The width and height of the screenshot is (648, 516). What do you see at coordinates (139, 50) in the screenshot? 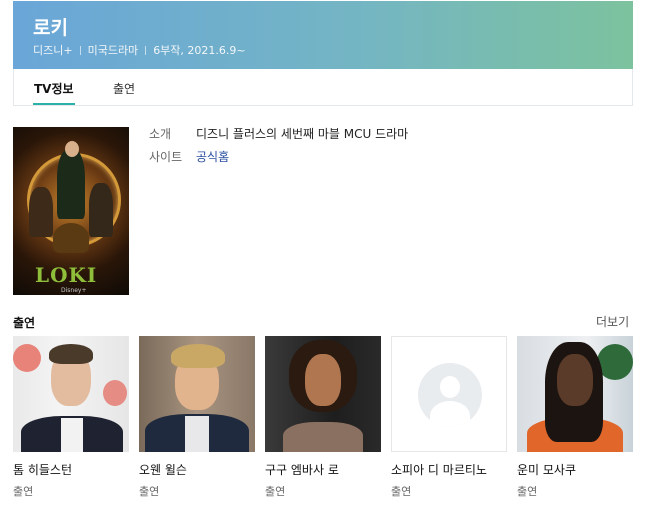
I see `show-meta: 디즈니+ 미국드라마 6부작, 2021.6.9~` at bounding box center [139, 50].